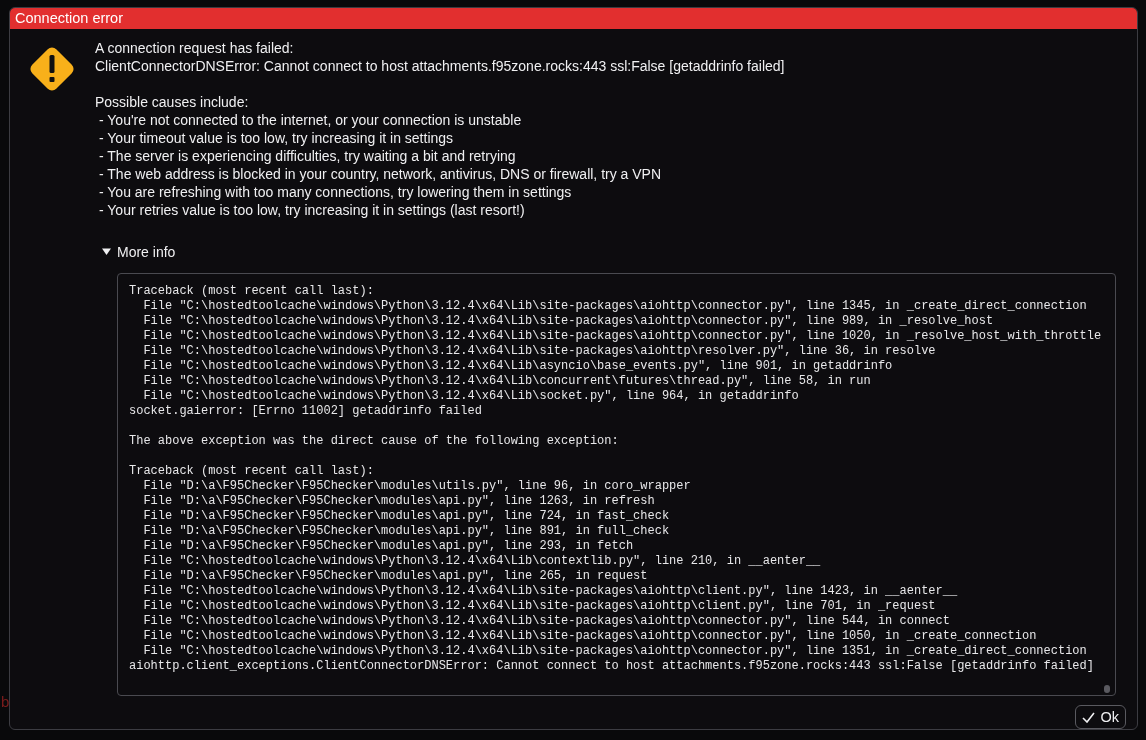 The width and height of the screenshot is (1146, 740). What do you see at coordinates (622, 336) in the screenshot?
I see `traceback-line: File "C:\hostedtoolcache\windows\Python\3.12.4\x64\Lib\site-packages\aiohttp\connector.py", line 1020, in _resolve_host_with_throttle` at bounding box center [622, 336].